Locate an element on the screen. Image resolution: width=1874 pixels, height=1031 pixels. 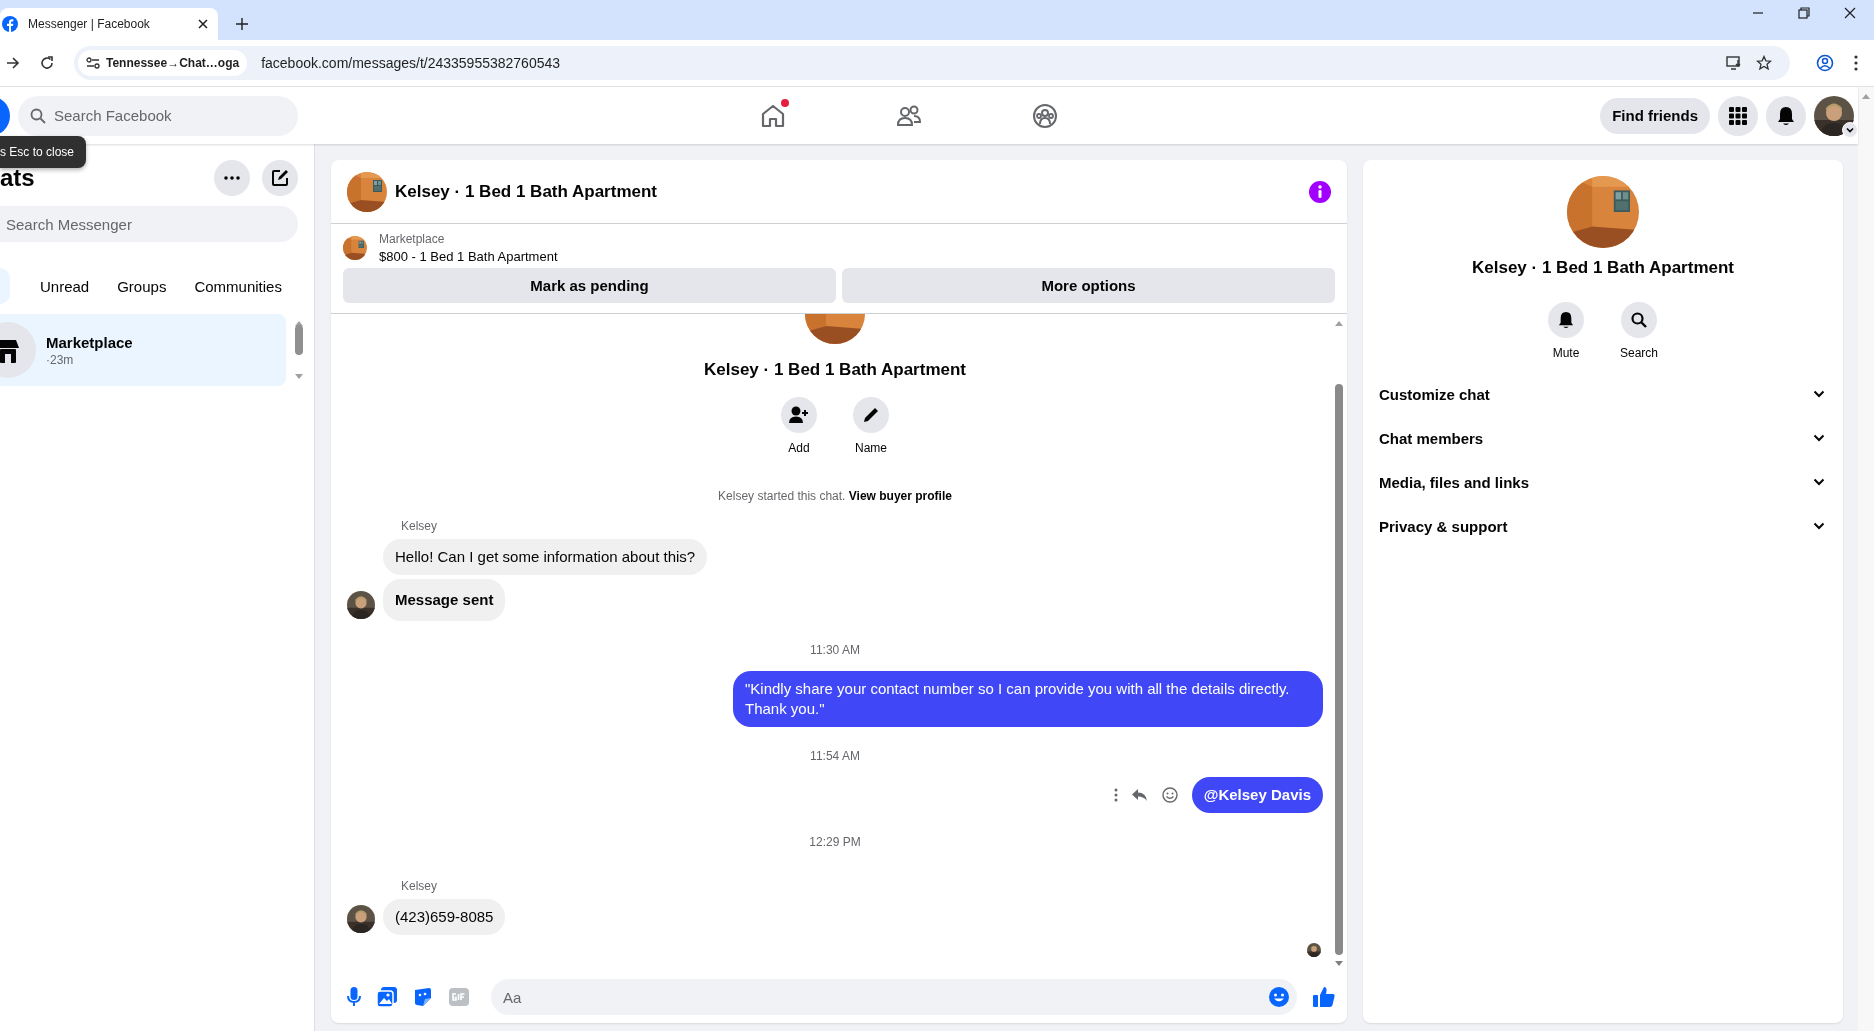
listing-action-button: Mark as pending is located at coordinates (589, 285).